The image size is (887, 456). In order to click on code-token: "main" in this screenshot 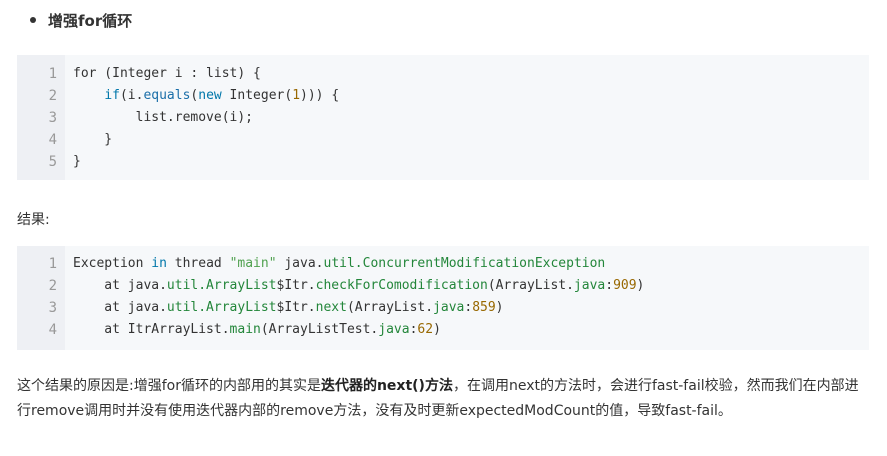, I will do `click(253, 263)`.